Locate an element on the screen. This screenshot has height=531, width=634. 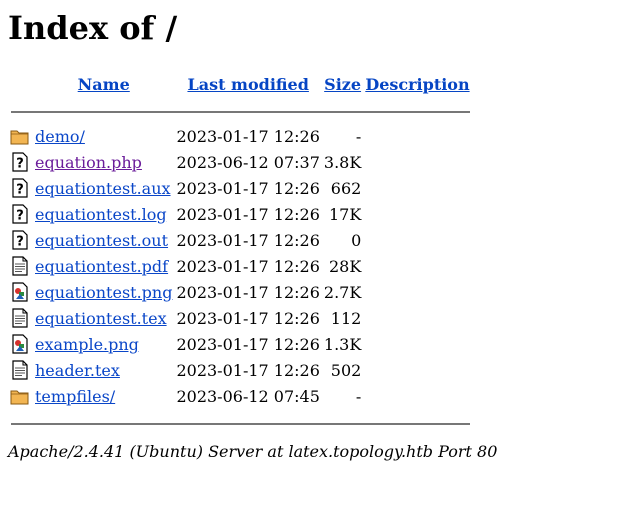
size-cell: 28K is located at coordinates (345, 266).